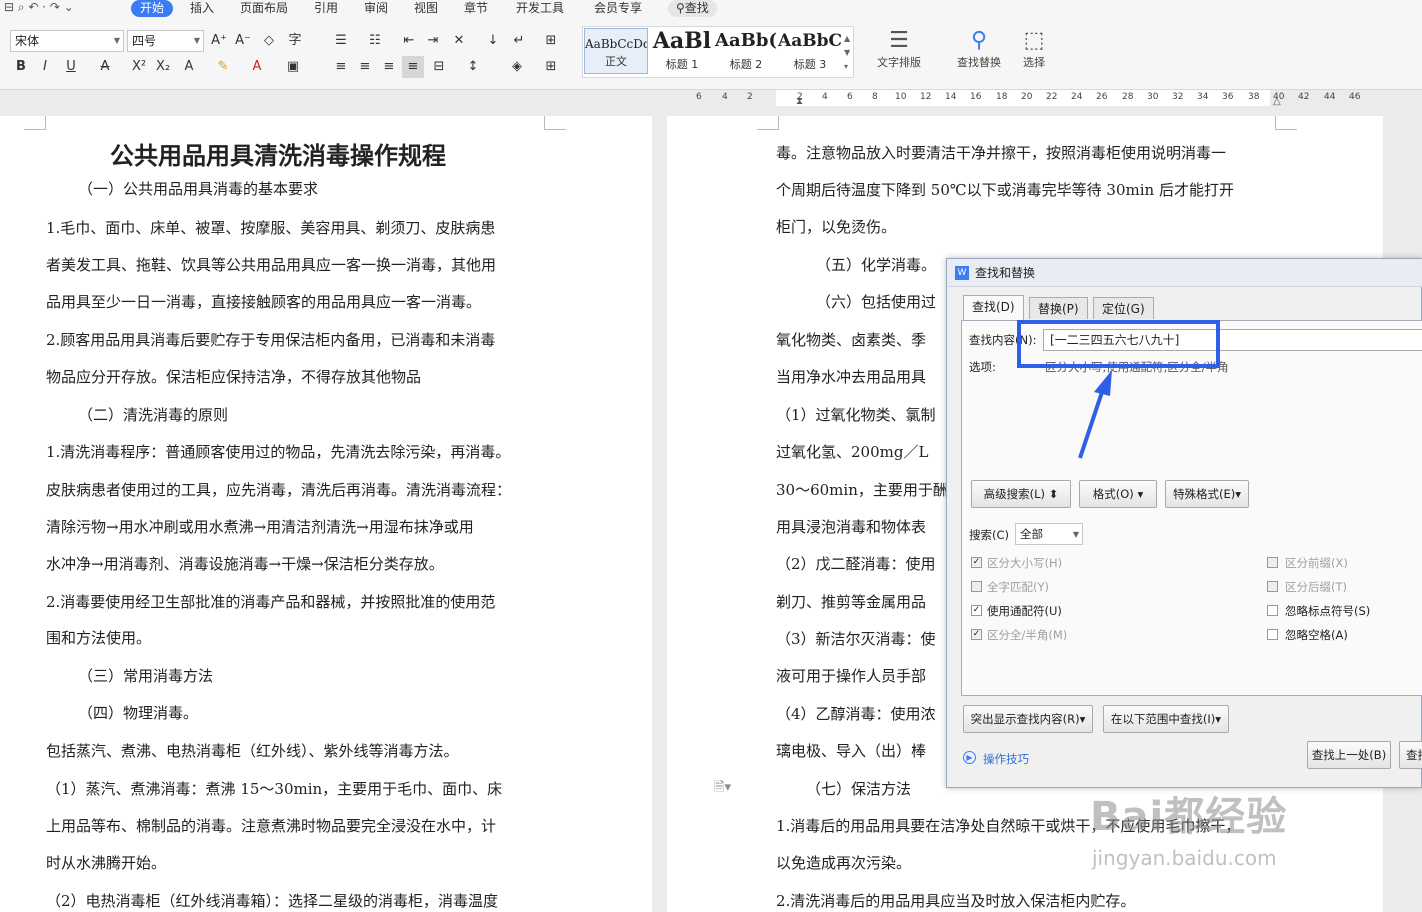 This screenshot has width=1422, height=912. I want to click on format-button: 格式(O) ▾, so click(1118, 494).